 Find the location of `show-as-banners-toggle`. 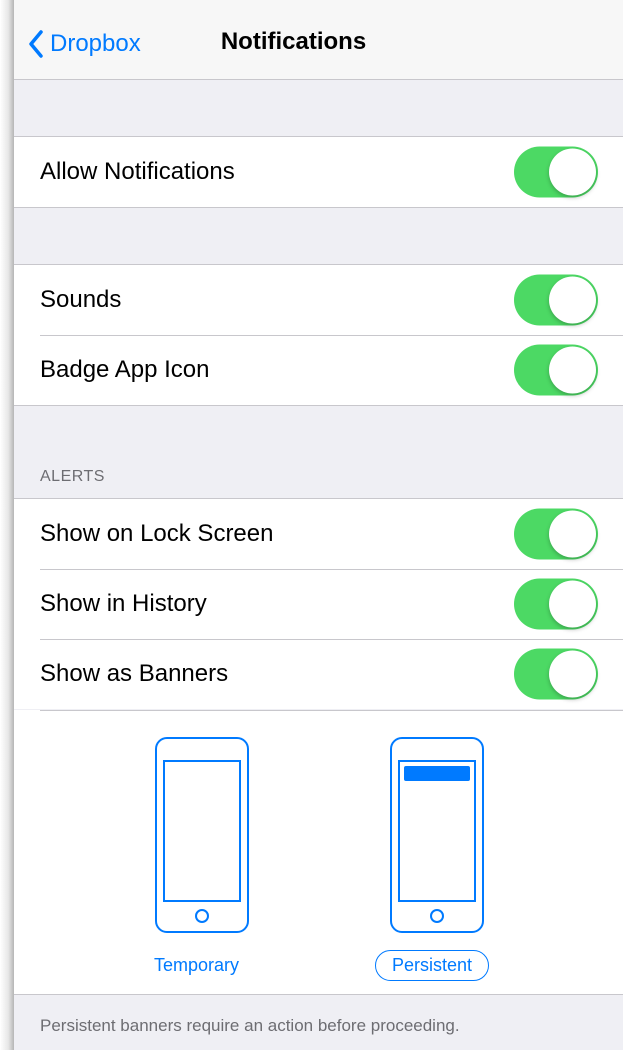

show-as-banners-toggle is located at coordinates (556, 674).